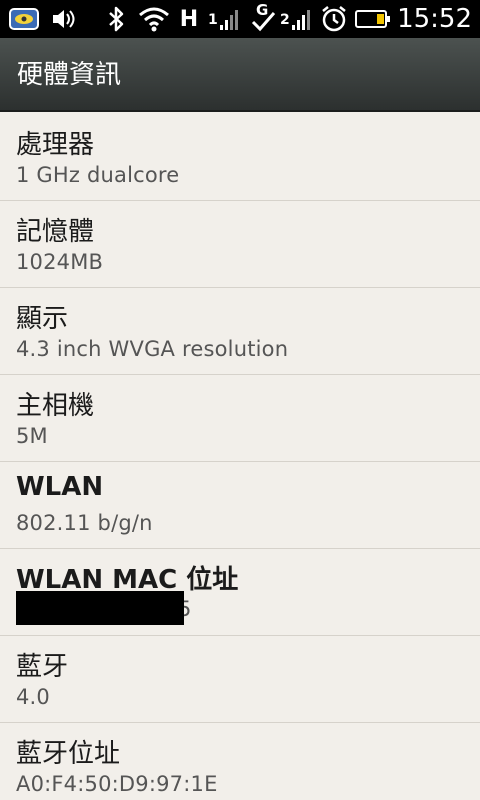 This screenshot has height=800, width=480. I want to click on item-label: 藍牙位址, so click(68, 754).